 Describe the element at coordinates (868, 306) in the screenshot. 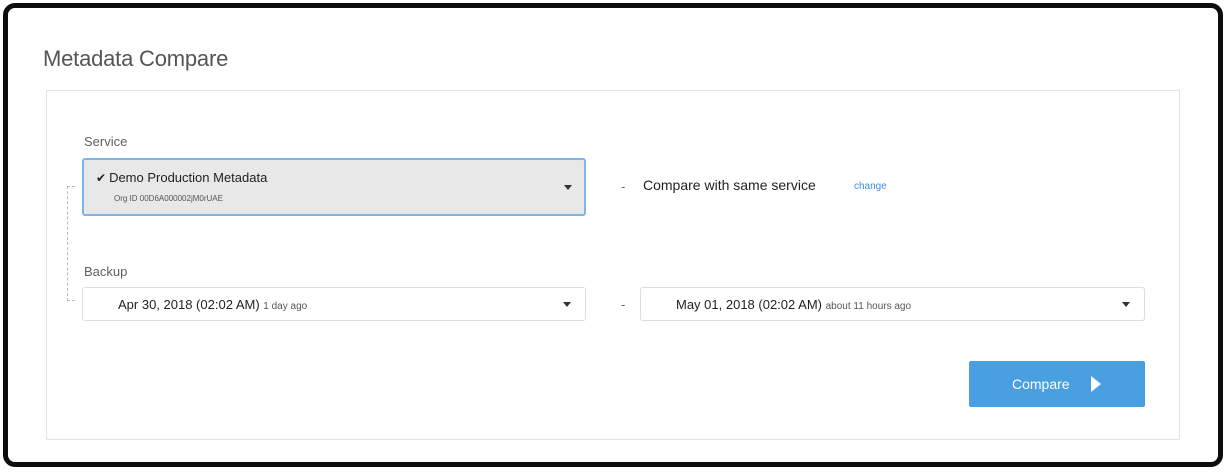

I see `backup-to-ago: about 11 hours ago` at that location.